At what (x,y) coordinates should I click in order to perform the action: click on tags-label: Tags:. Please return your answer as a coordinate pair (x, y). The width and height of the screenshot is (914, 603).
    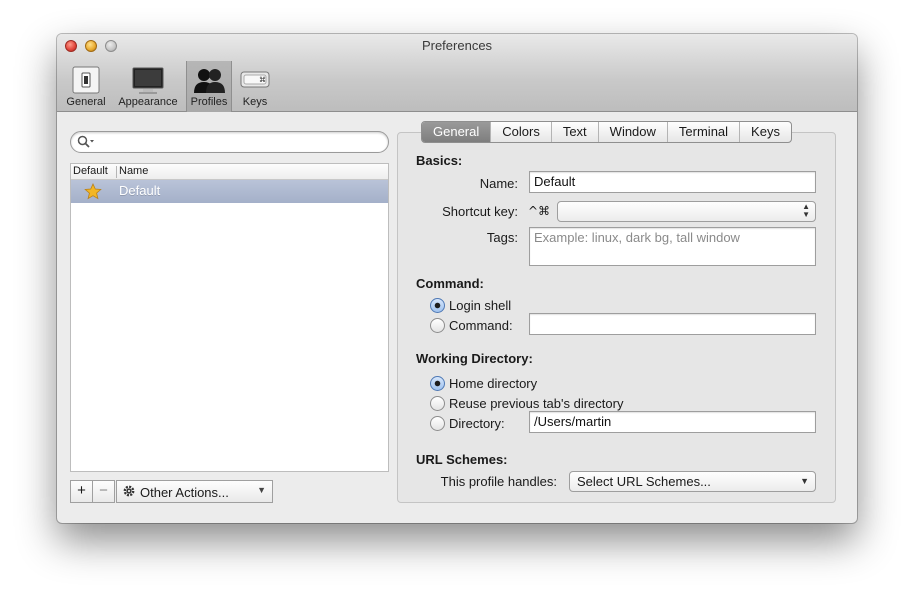
    Looking at the image, I should click on (502, 237).